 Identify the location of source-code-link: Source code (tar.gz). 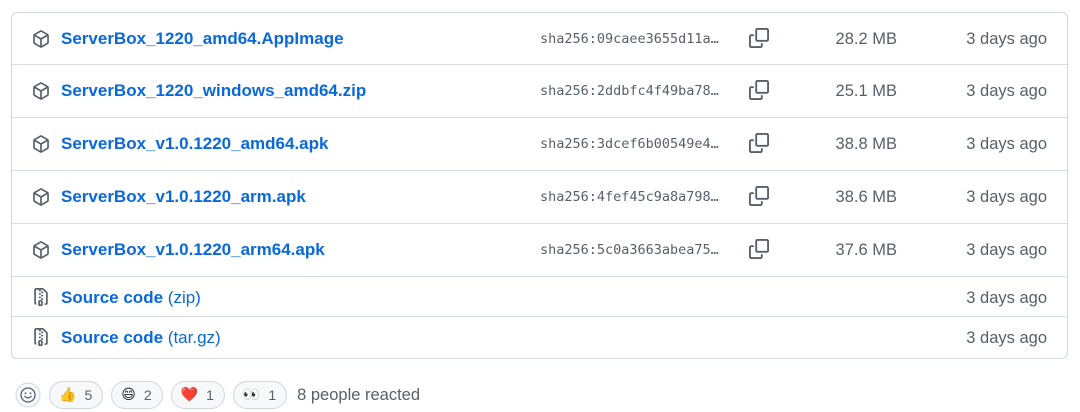
(141, 338).